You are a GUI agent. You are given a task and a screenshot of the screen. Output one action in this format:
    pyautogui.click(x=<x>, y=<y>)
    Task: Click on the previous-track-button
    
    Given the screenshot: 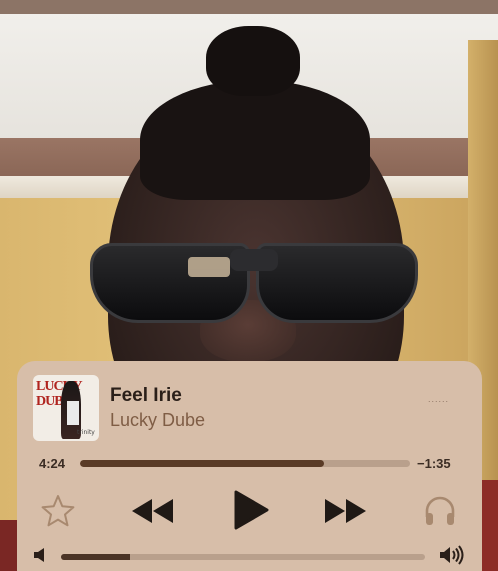 What is the action you would take?
    pyautogui.click(x=153, y=511)
    